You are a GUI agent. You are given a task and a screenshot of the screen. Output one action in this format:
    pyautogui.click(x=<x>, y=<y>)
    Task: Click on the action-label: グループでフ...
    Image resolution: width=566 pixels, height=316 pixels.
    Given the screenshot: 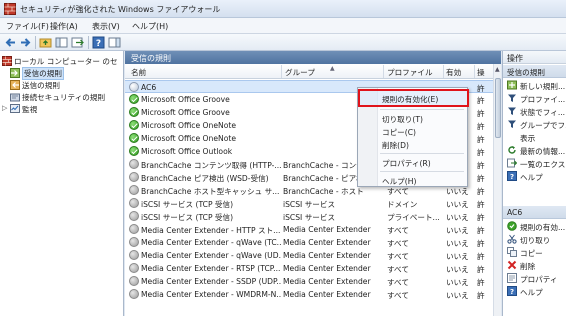 What is the action you would take?
    pyautogui.click(x=543, y=125)
    